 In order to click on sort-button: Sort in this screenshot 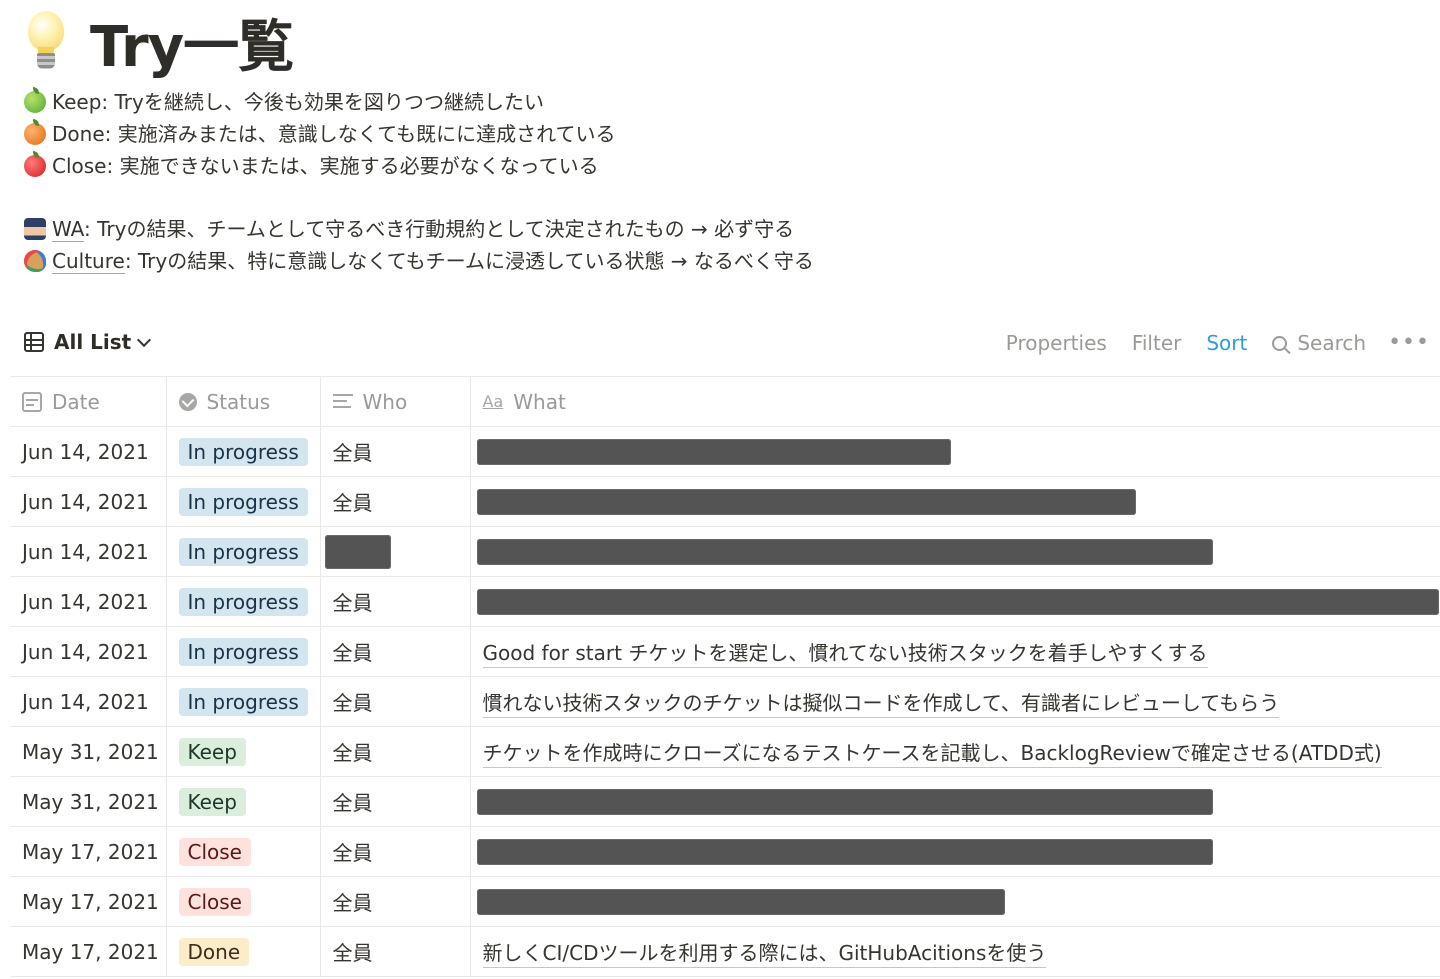, I will do `click(1226, 343)`.